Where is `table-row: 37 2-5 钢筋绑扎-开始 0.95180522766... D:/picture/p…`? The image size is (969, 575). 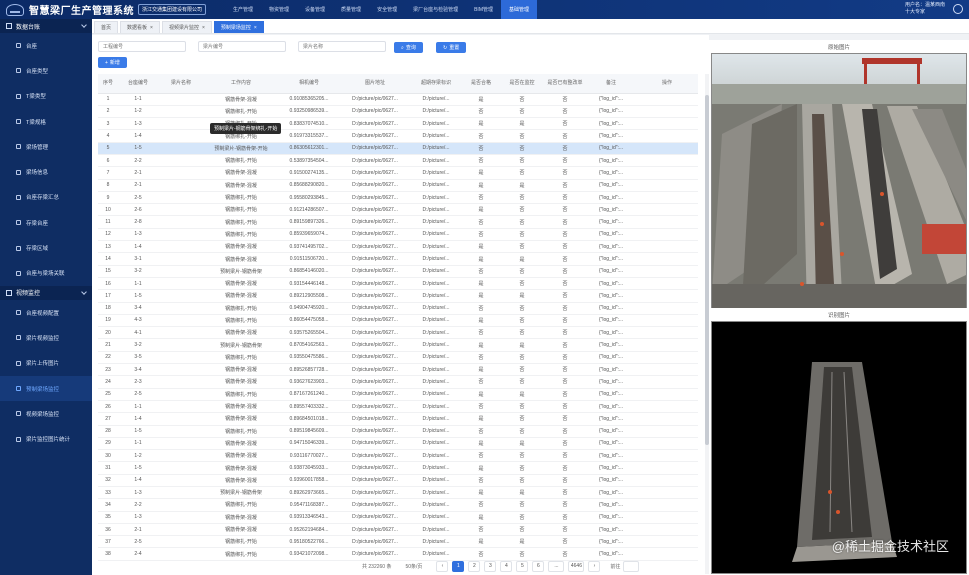 table-row: 37 2-5 钢筋绑扎-开始 0.95180522766... D:/picture/p… is located at coordinates (398, 542).